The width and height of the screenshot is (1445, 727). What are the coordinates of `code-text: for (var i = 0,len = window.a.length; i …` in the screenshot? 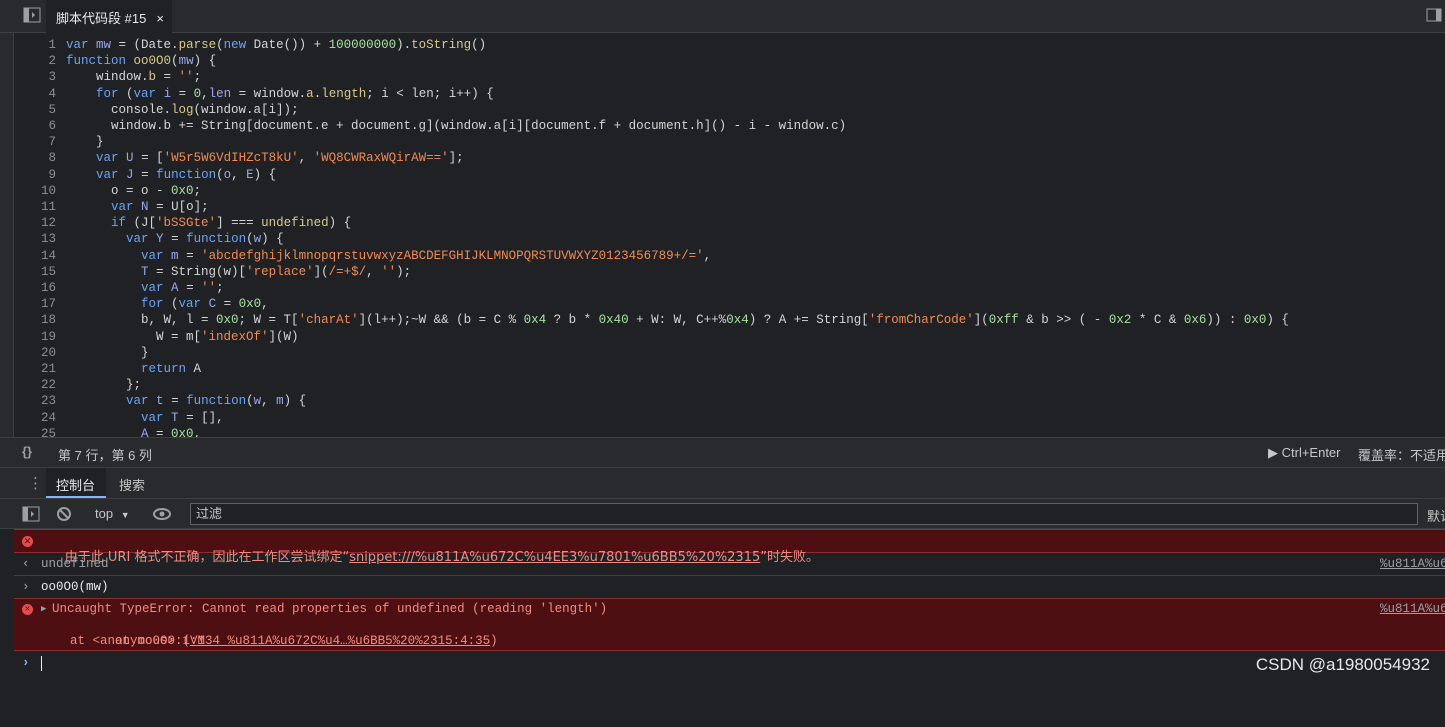 It's located at (295, 93).